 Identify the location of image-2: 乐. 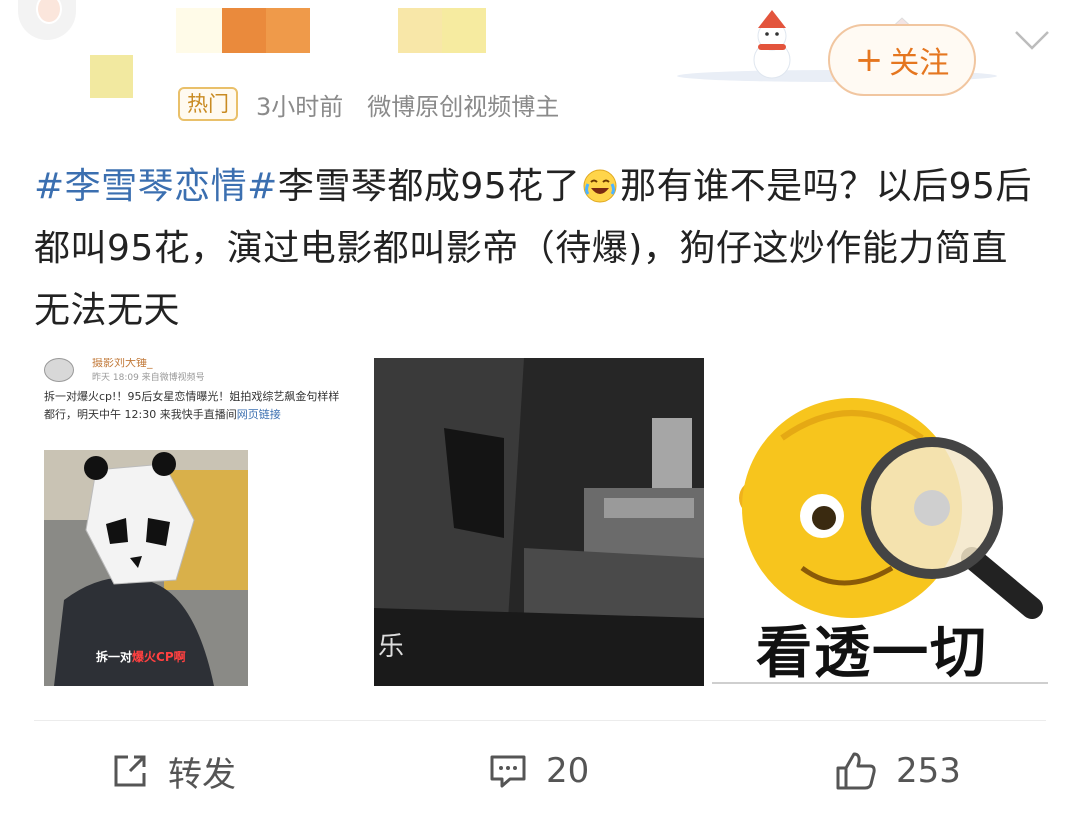
(539, 522).